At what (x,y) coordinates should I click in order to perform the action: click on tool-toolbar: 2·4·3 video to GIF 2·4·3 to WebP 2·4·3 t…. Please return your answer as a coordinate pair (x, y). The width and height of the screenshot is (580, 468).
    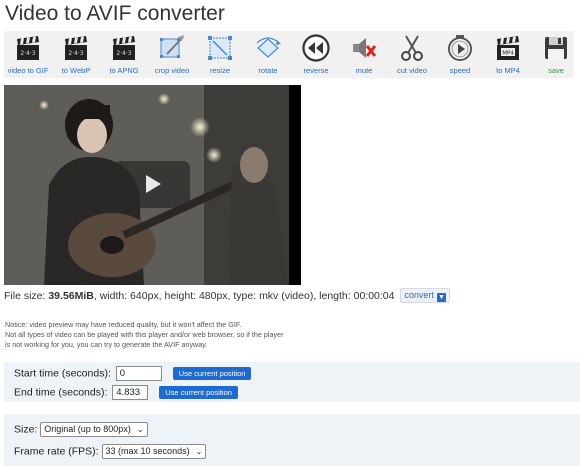
    Looking at the image, I should click on (289, 54).